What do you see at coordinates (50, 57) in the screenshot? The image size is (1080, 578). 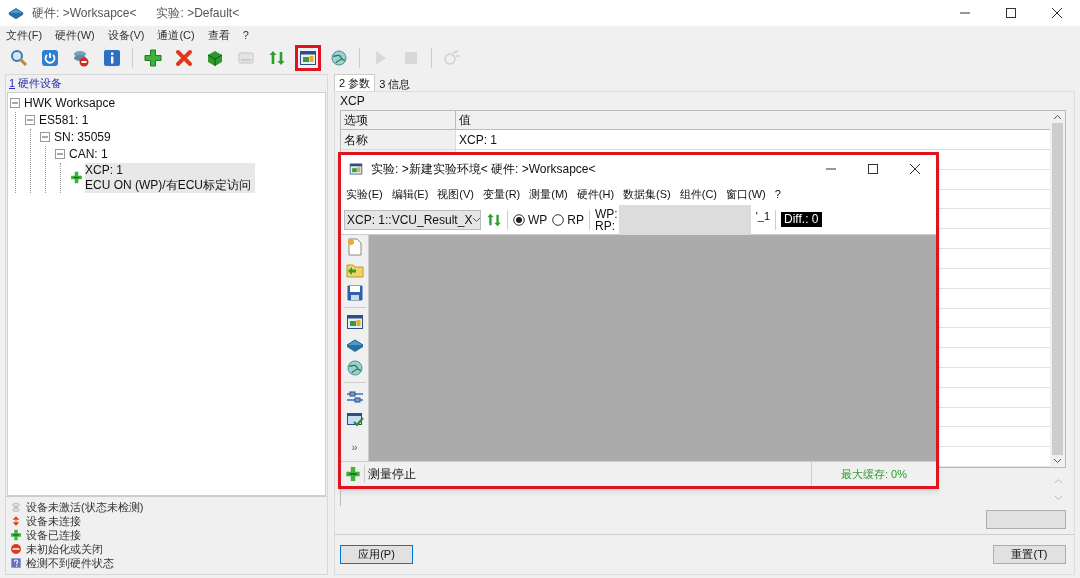 I see `power-icon` at bounding box center [50, 57].